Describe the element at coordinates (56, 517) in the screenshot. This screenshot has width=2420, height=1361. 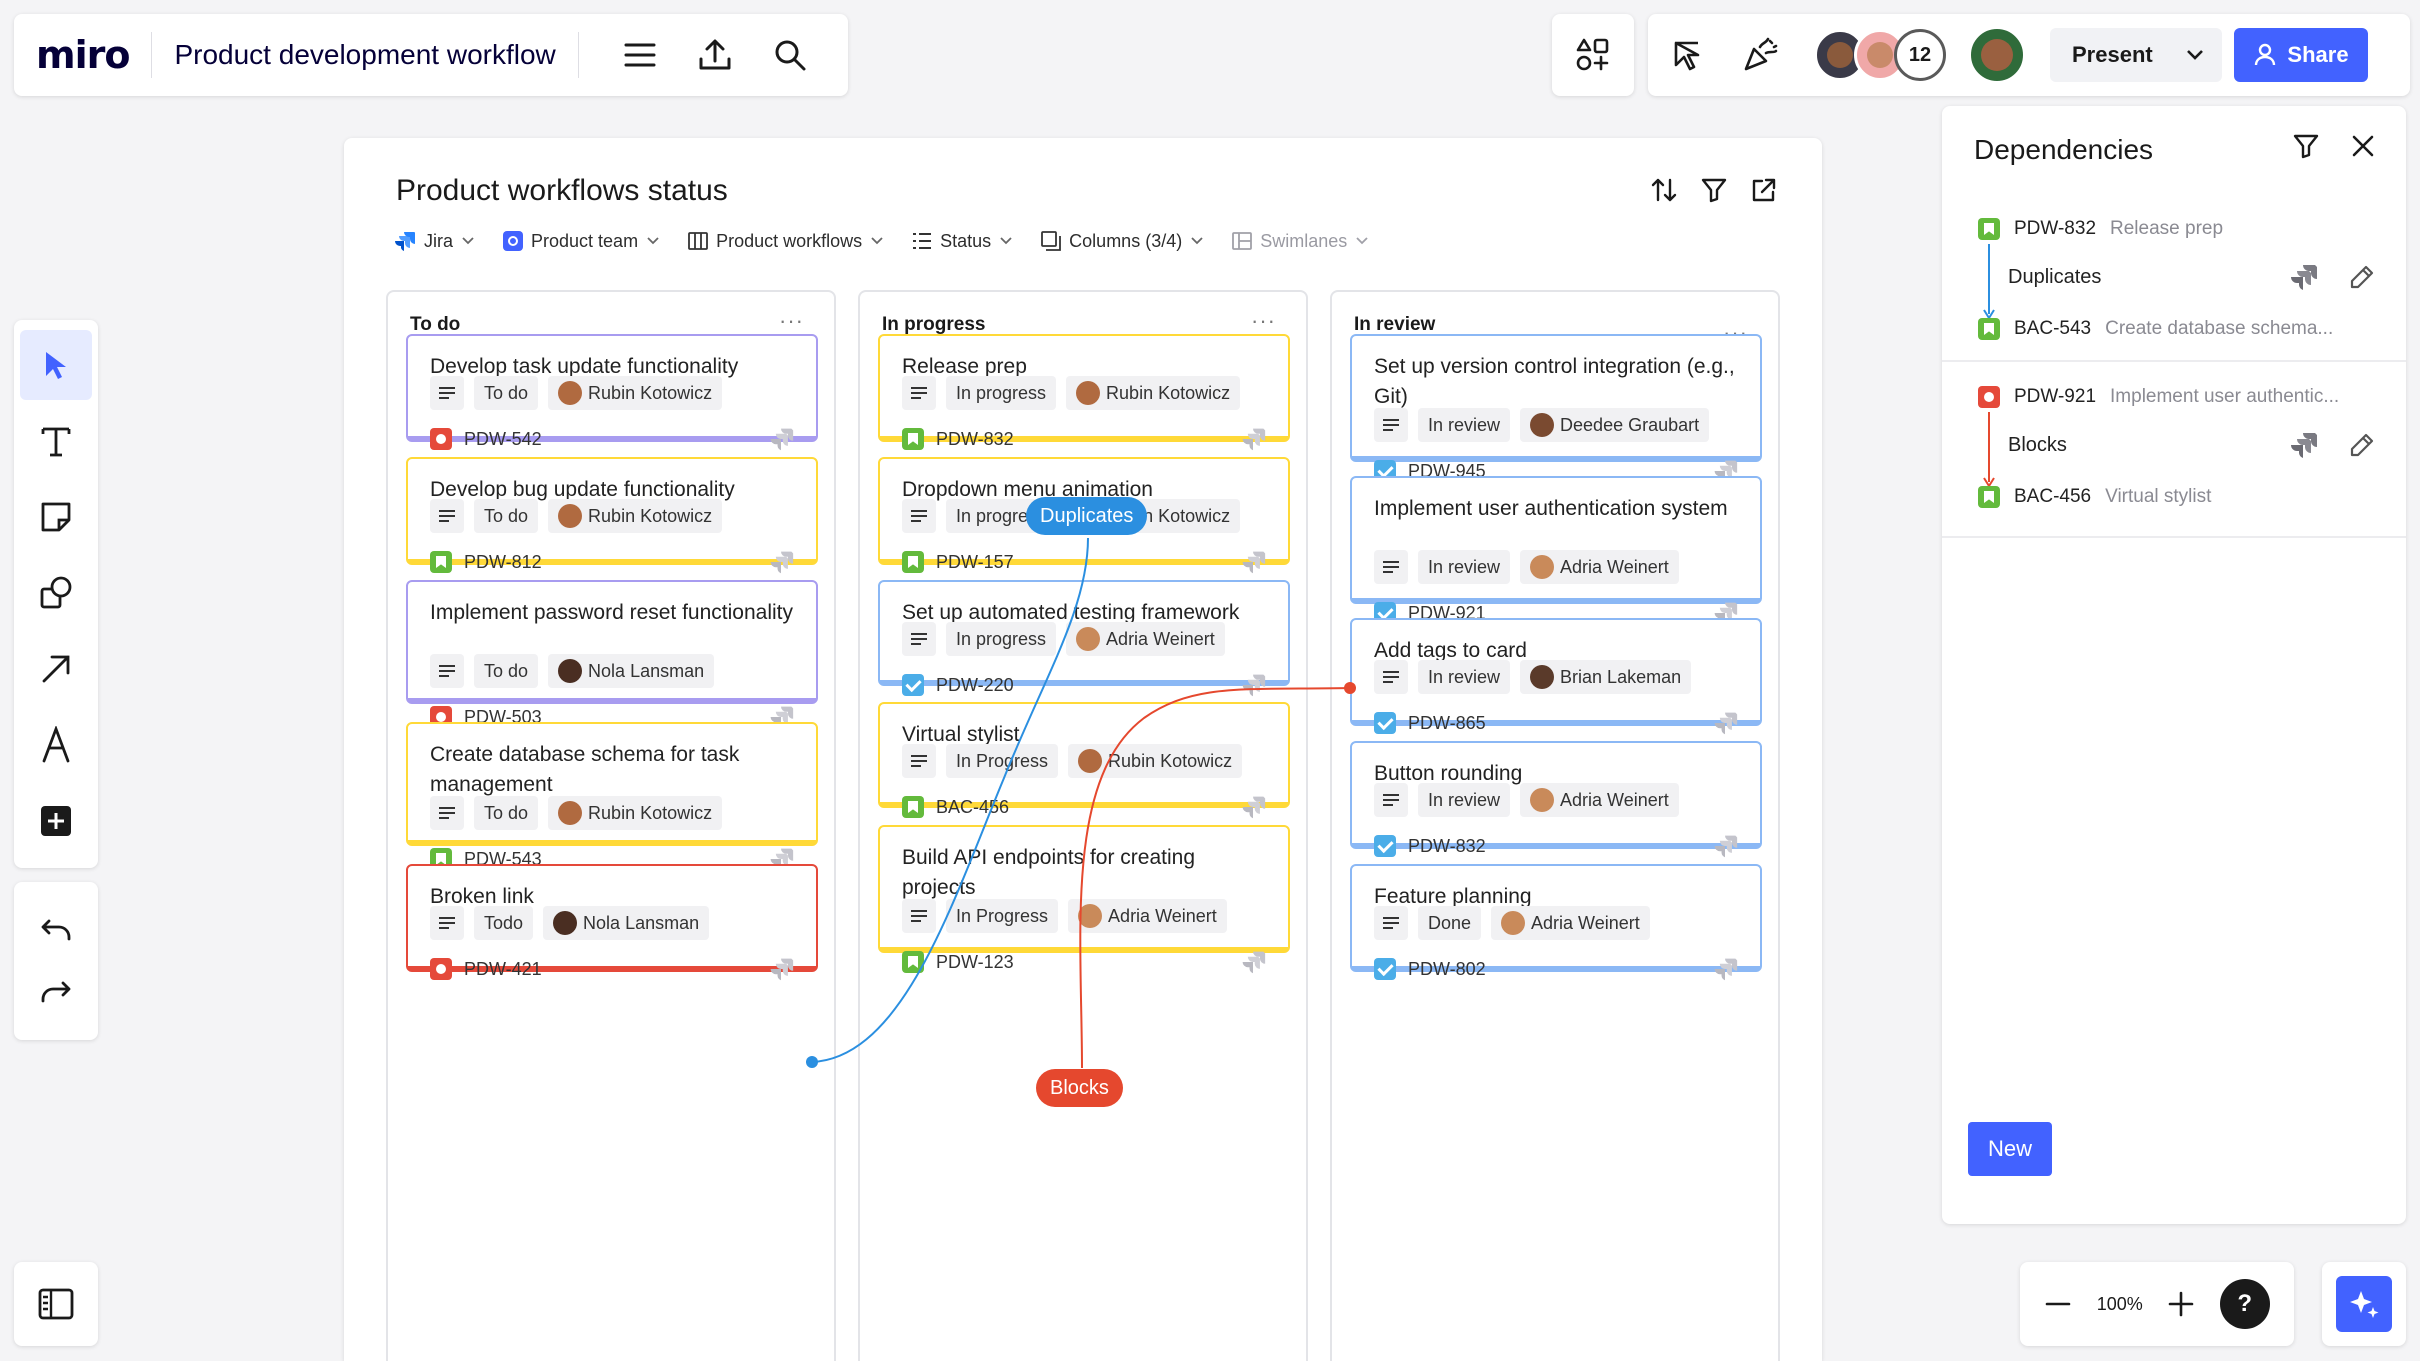
I see `sticky-note-tool` at that location.